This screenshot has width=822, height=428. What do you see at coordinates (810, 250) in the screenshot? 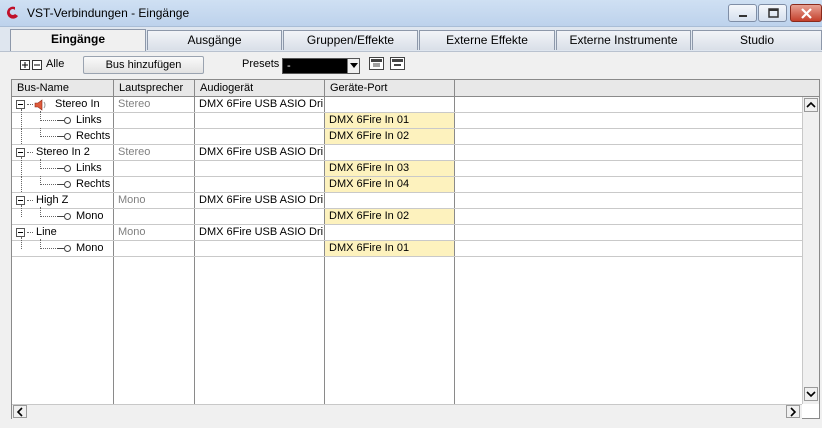
I see `vertical-scrollbar` at bounding box center [810, 250].